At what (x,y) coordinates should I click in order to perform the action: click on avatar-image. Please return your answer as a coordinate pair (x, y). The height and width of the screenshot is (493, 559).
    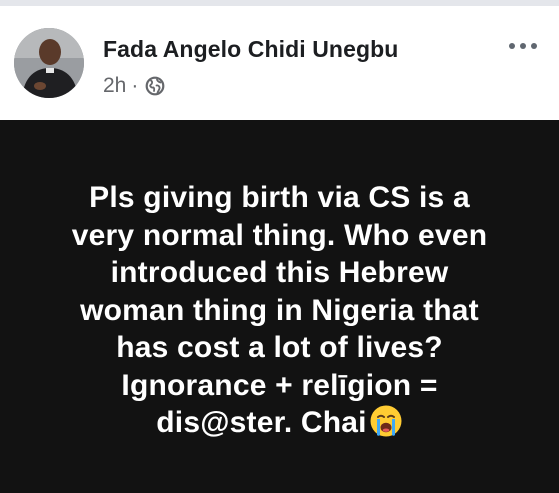
    Looking at the image, I should click on (49, 63).